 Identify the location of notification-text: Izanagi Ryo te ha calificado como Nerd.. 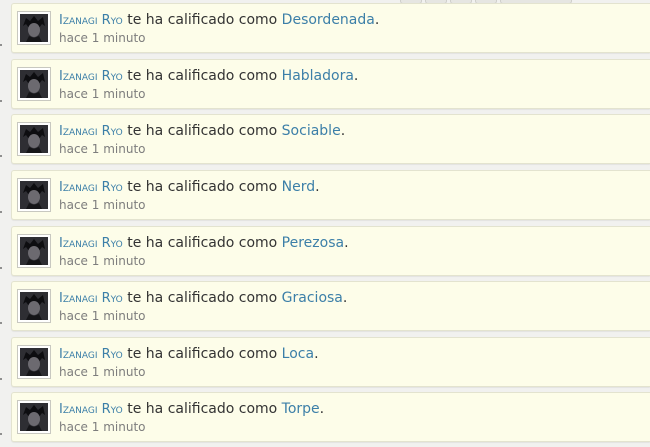
(189, 187).